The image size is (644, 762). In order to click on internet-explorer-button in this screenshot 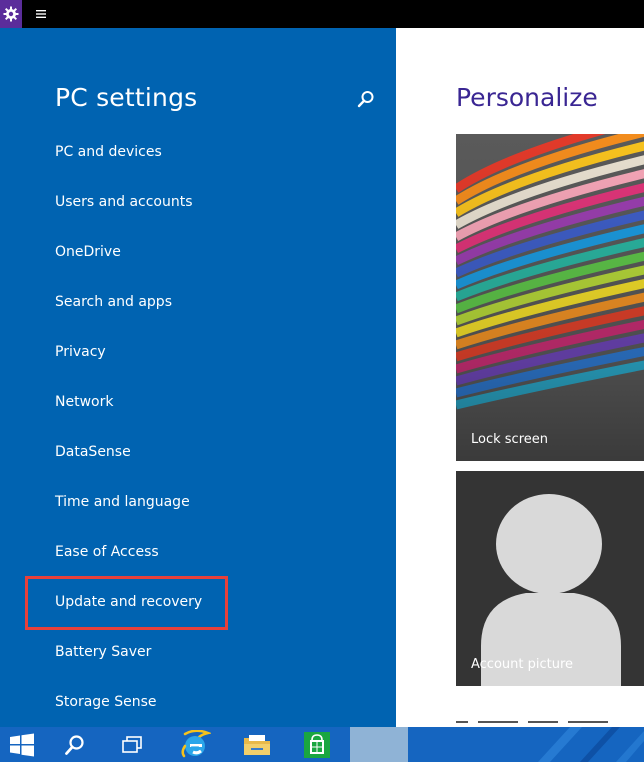, I will do `click(195, 744)`.